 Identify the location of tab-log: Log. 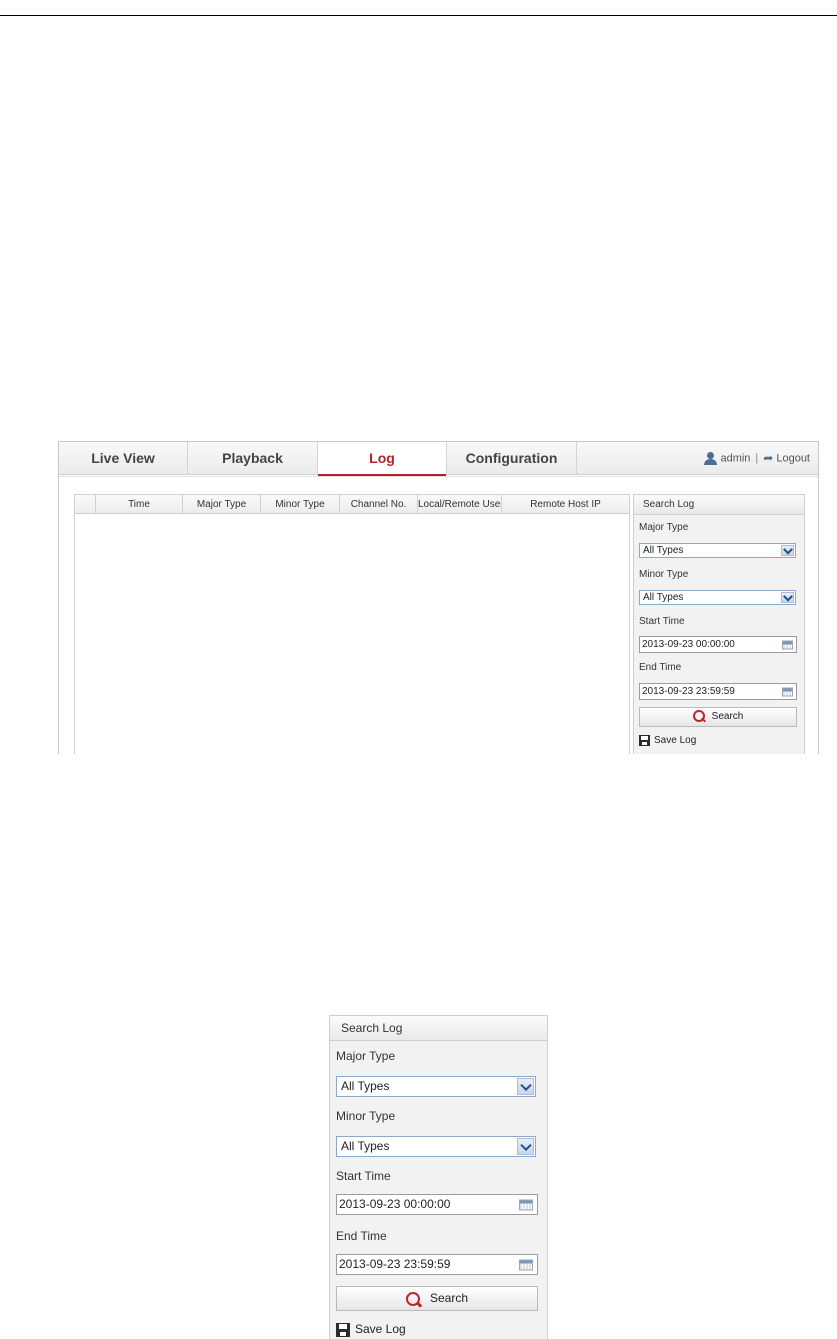
(382, 459).